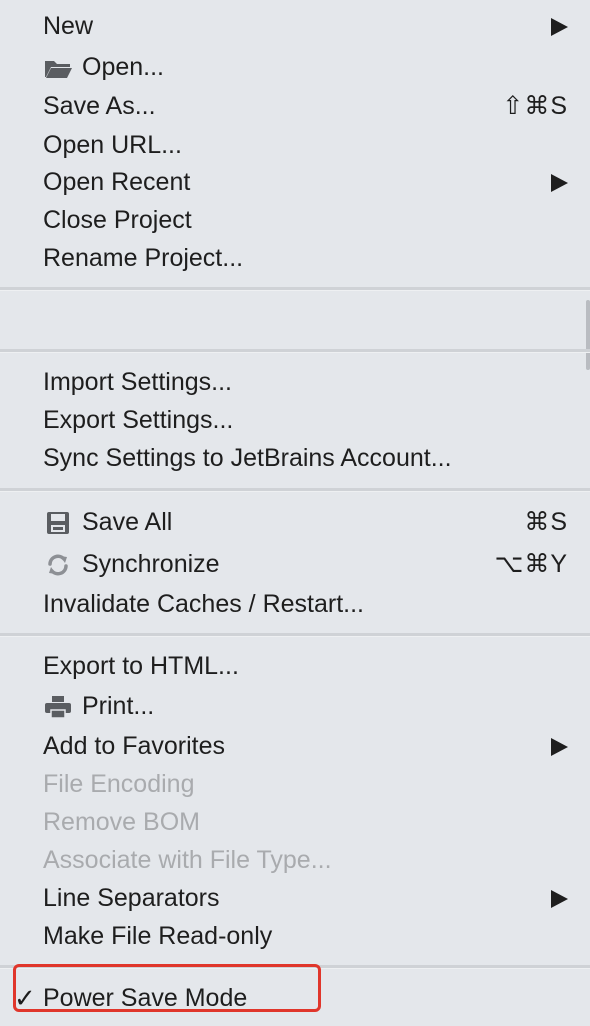  What do you see at coordinates (58, 707) in the screenshot?
I see `printer-icon` at bounding box center [58, 707].